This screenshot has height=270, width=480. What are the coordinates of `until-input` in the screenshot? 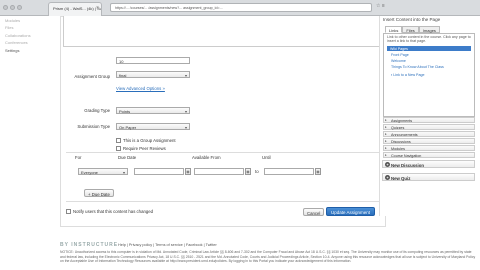 It's located at (289, 171).